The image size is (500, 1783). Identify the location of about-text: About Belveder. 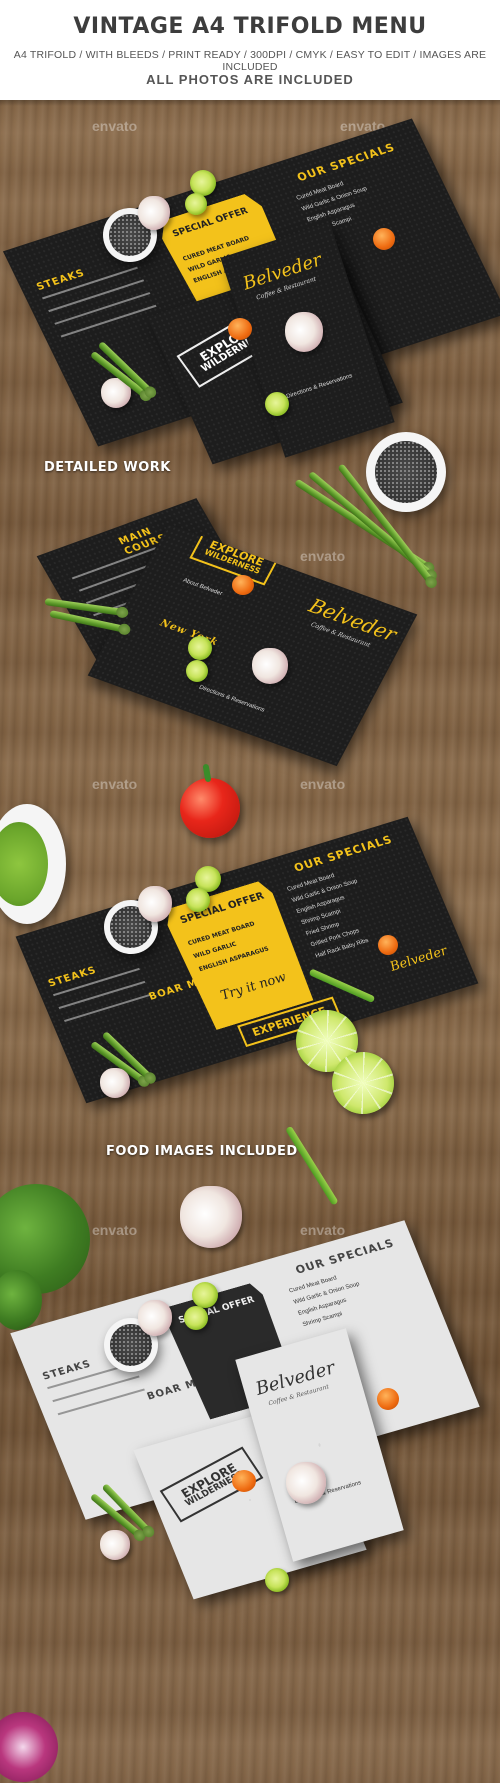
(202, 587).